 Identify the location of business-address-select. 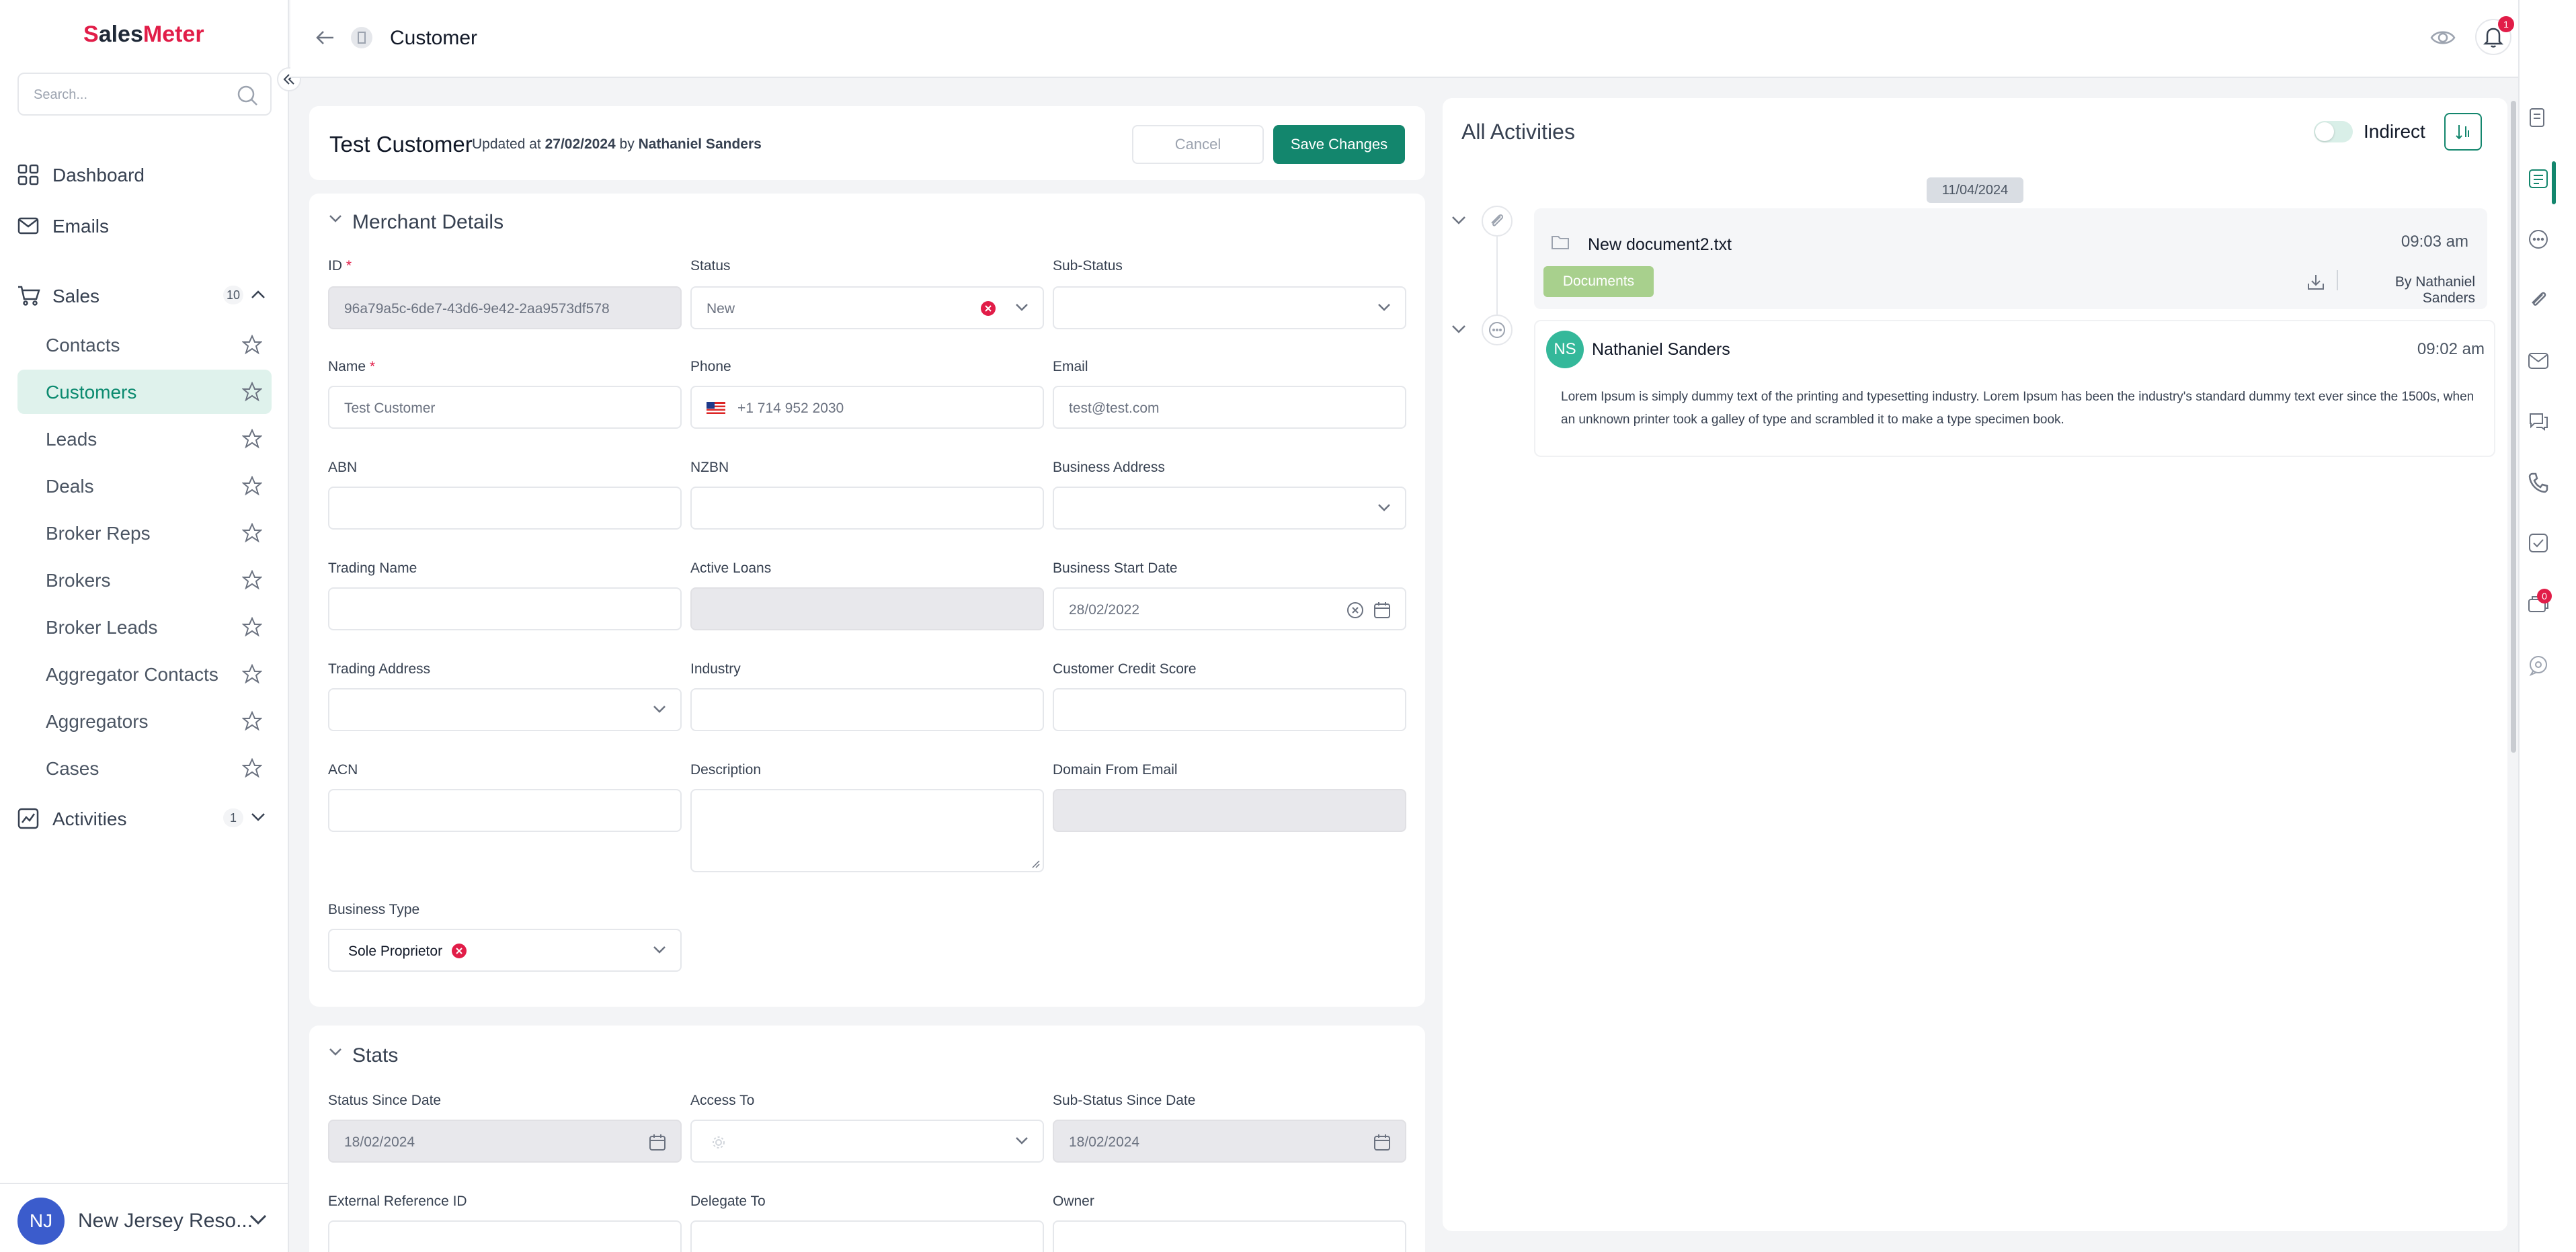
(1229, 508).